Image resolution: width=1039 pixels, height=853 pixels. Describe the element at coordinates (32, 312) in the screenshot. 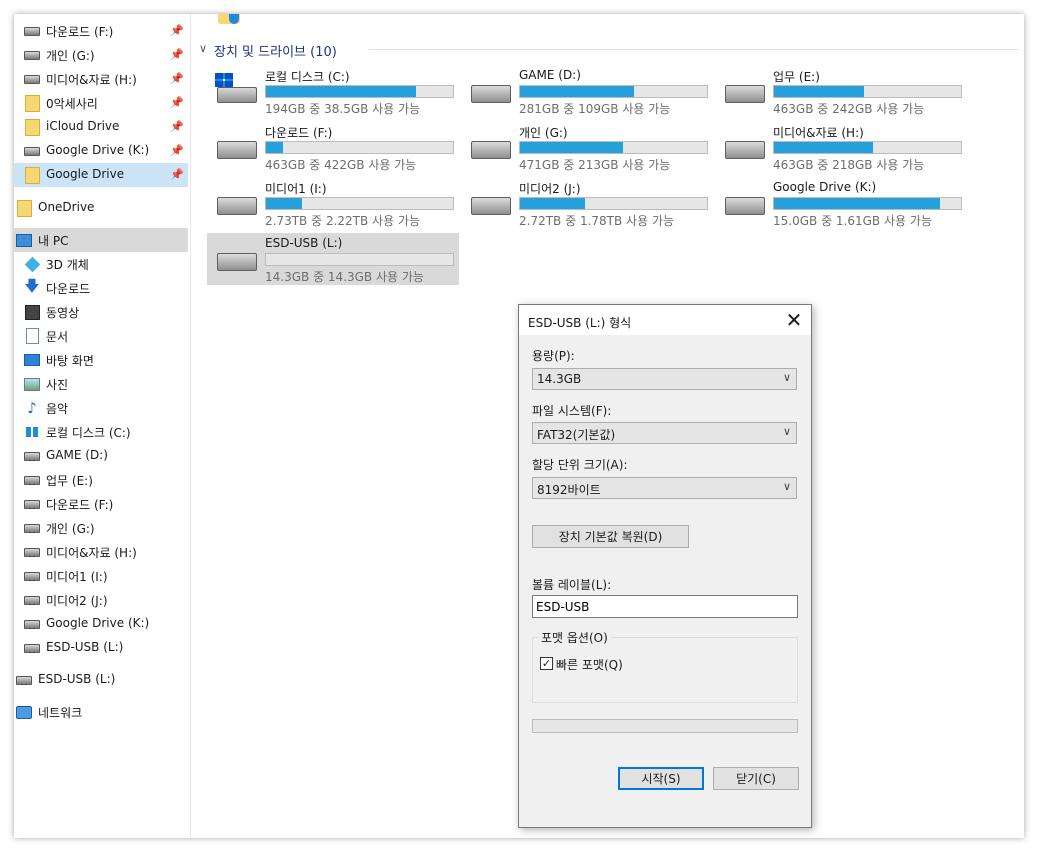

I see `film-icon-shape` at that location.